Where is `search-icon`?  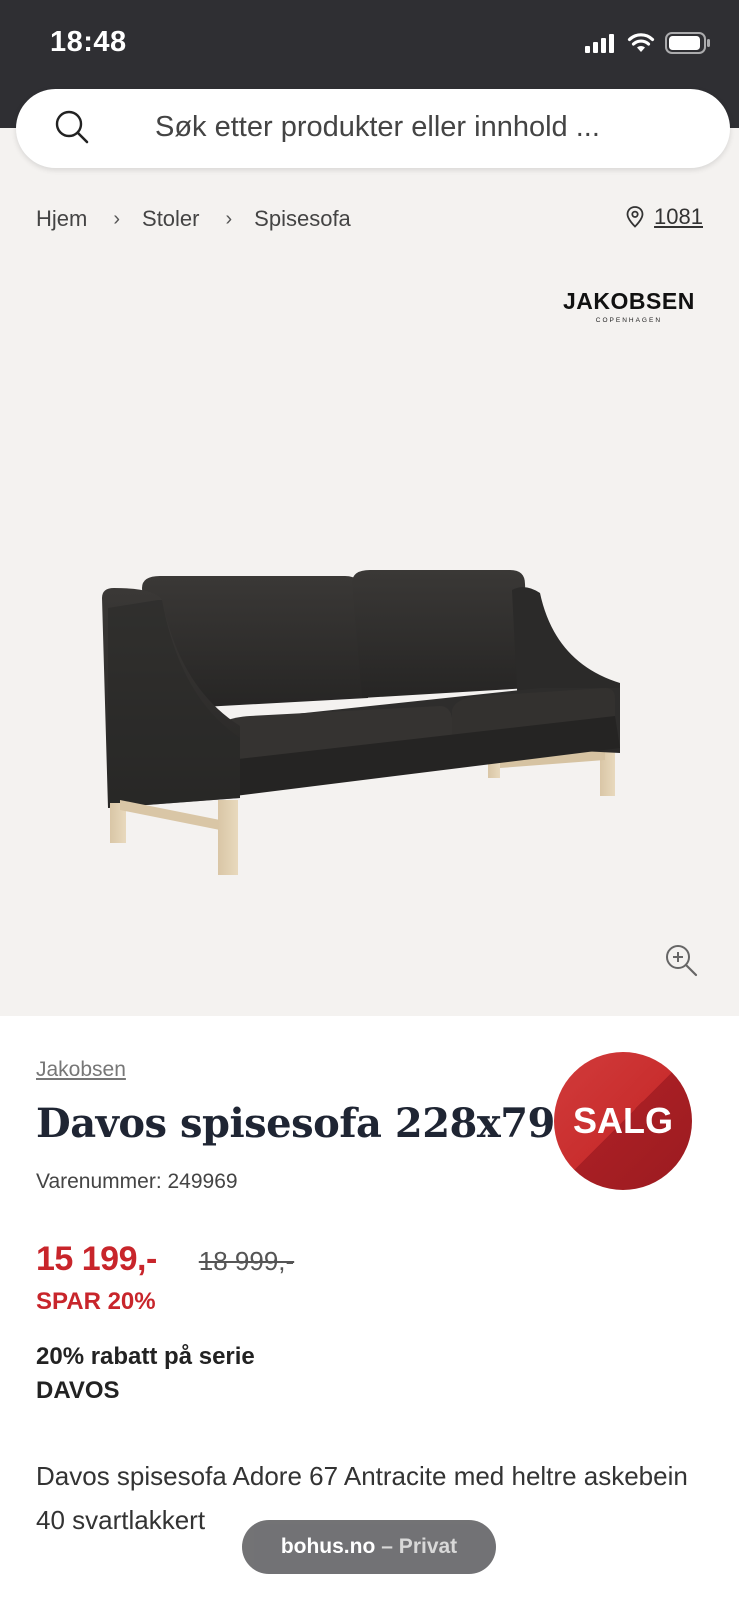 search-icon is located at coordinates (72, 127).